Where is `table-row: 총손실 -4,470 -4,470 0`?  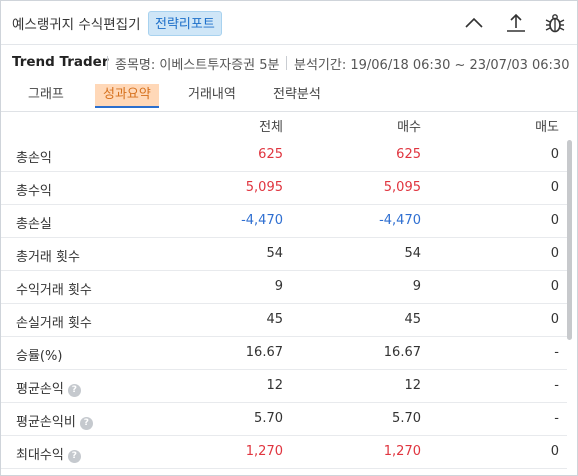
table-row: 총손실 -4,470 -4,470 0 is located at coordinates (284, 221).